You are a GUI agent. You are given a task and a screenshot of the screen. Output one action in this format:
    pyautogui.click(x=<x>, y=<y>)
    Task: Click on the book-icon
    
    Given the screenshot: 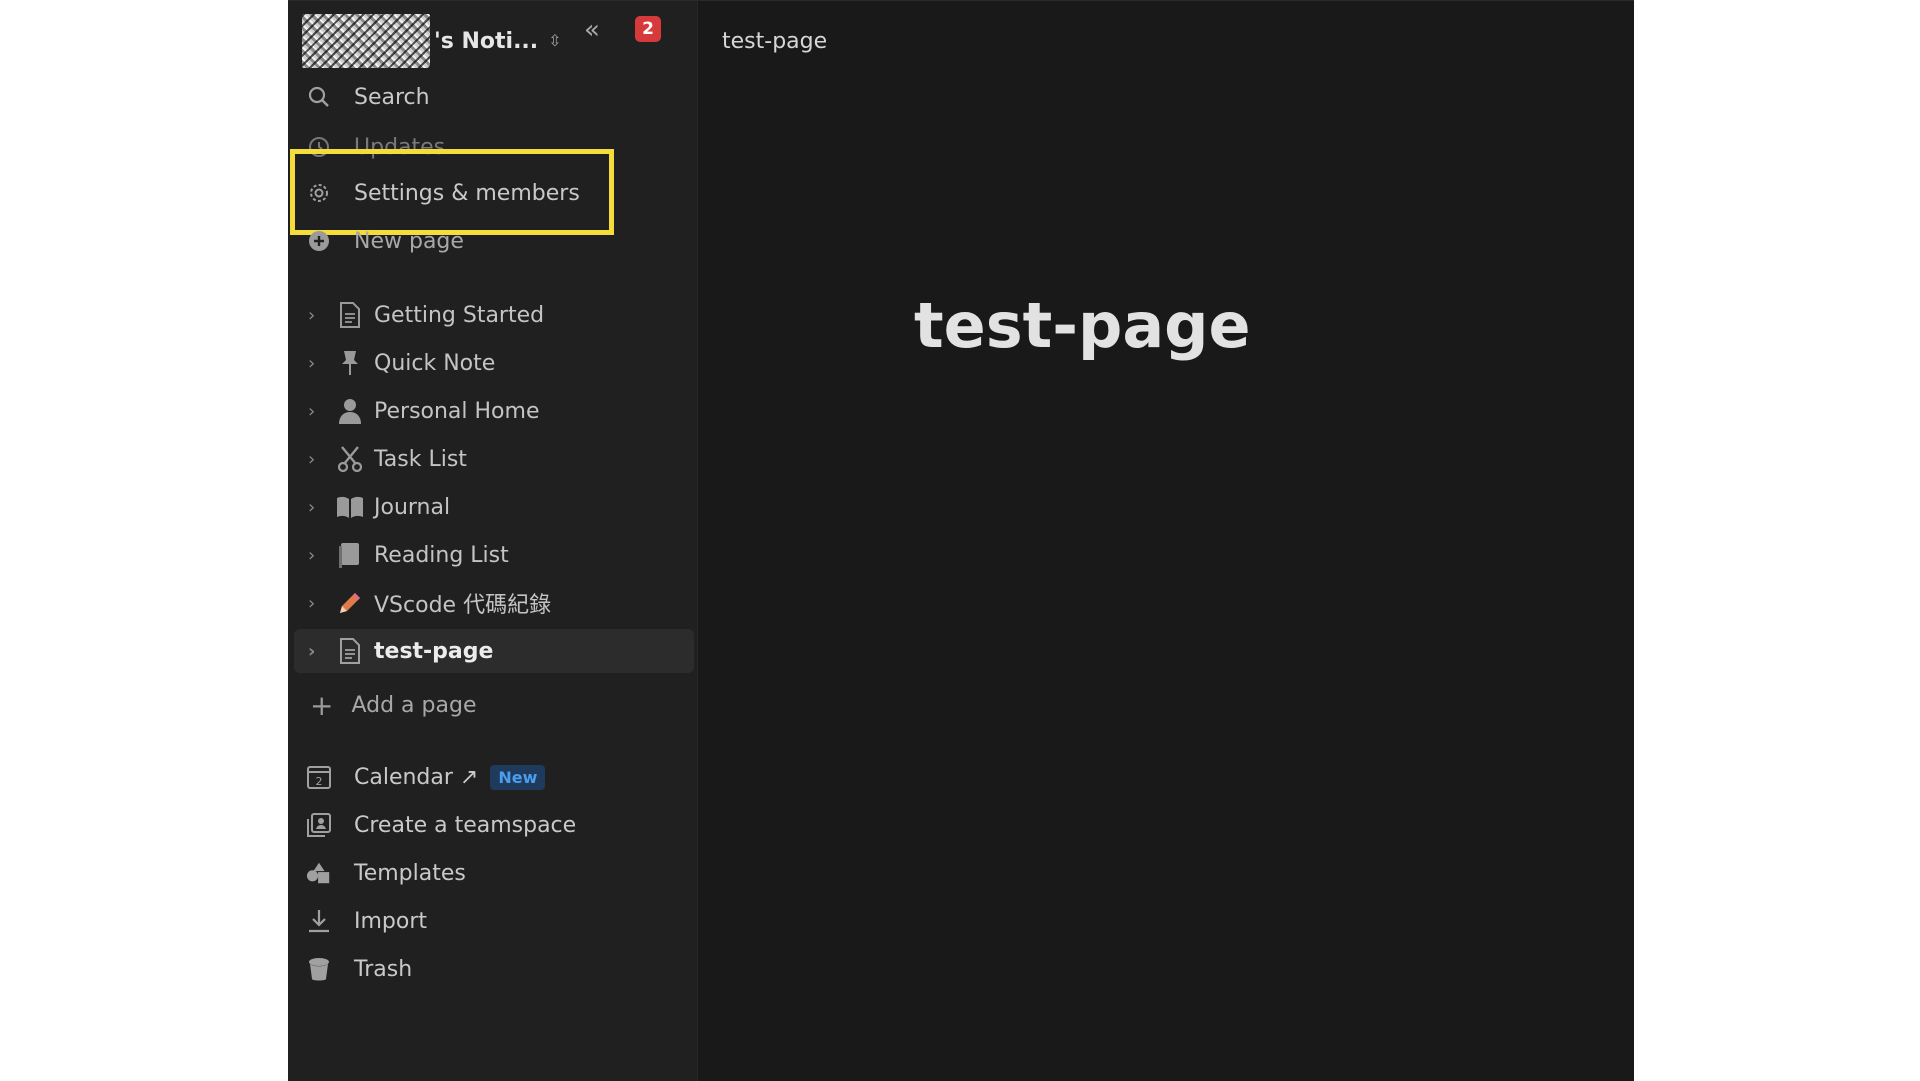 What is the action you would take?
    pyautogui.click(x=350, y=507)
    